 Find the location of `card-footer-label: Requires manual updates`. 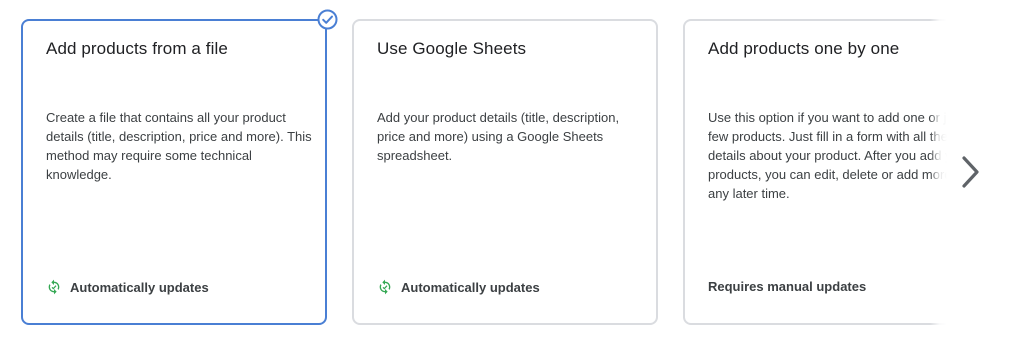

card-footer-label: Requires manual updates is located at coordinates (787, 286).